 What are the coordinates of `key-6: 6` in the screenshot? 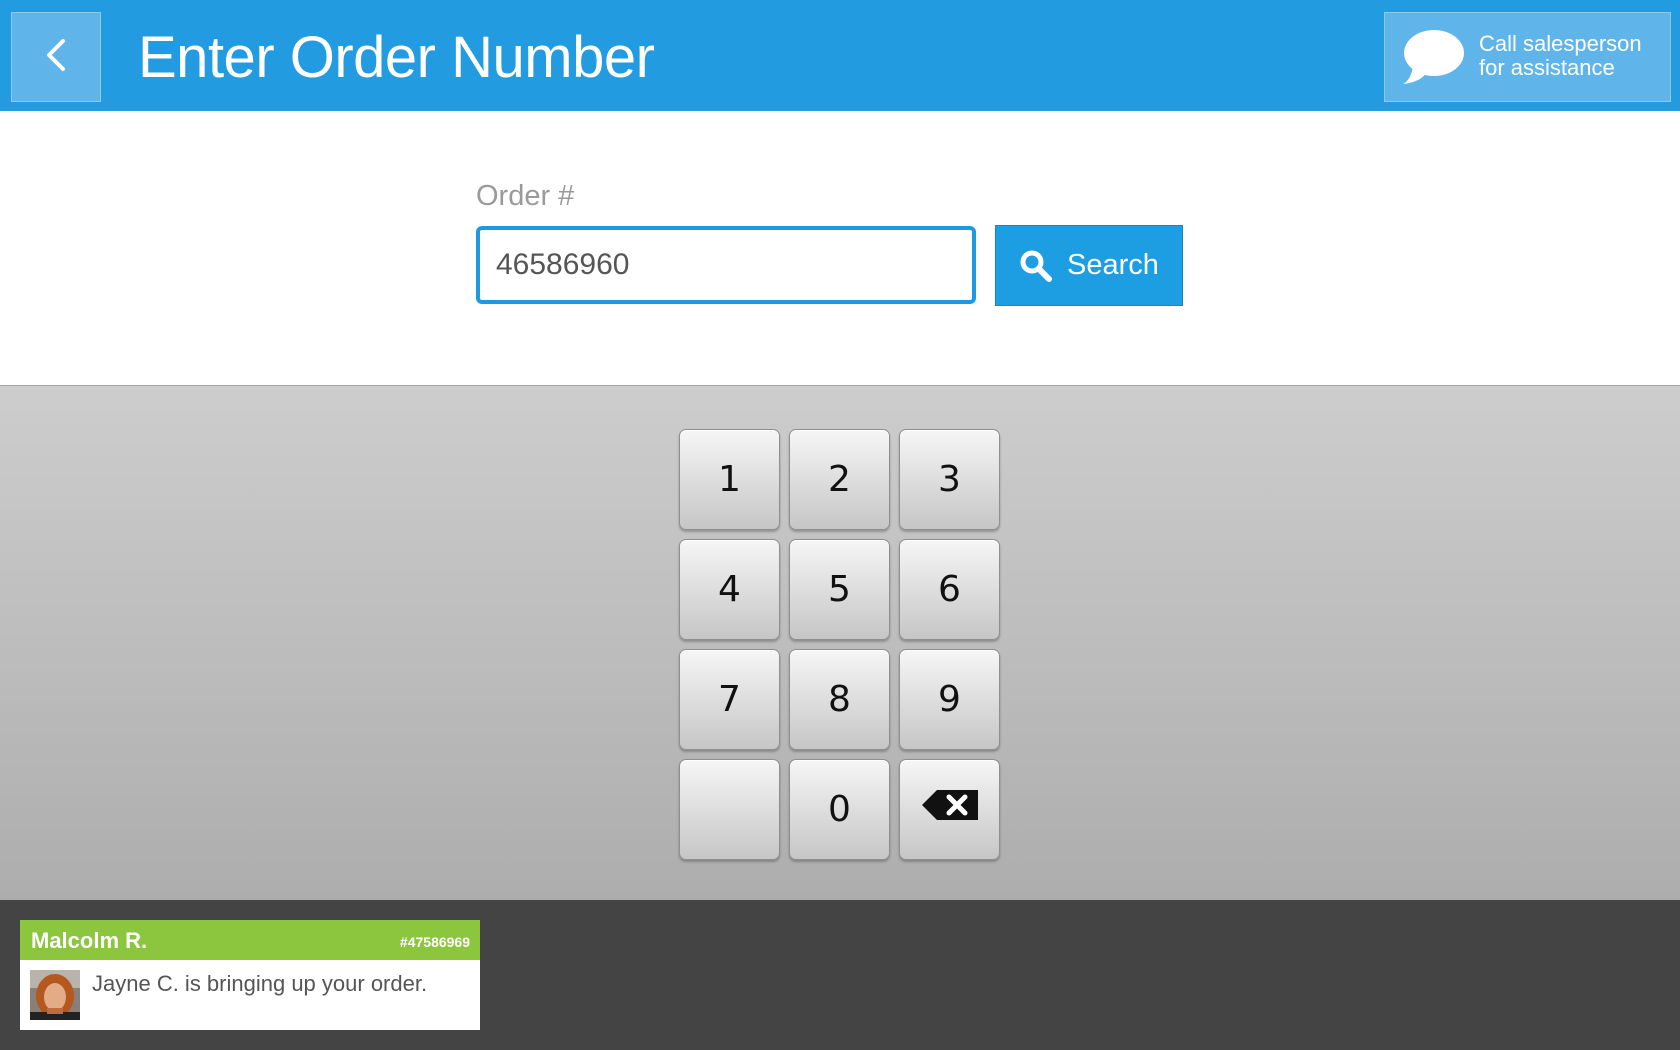 It's located at (949, 589).